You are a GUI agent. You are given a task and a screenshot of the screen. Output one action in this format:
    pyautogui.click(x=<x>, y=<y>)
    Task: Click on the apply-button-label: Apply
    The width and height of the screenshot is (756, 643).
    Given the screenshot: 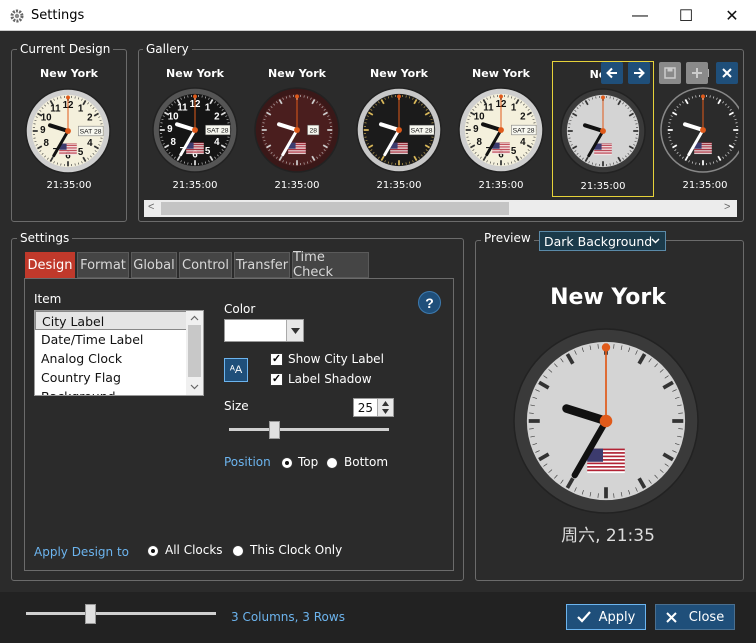 What is the action you would take?
    pyautogui.click(x=617, y=617)
    